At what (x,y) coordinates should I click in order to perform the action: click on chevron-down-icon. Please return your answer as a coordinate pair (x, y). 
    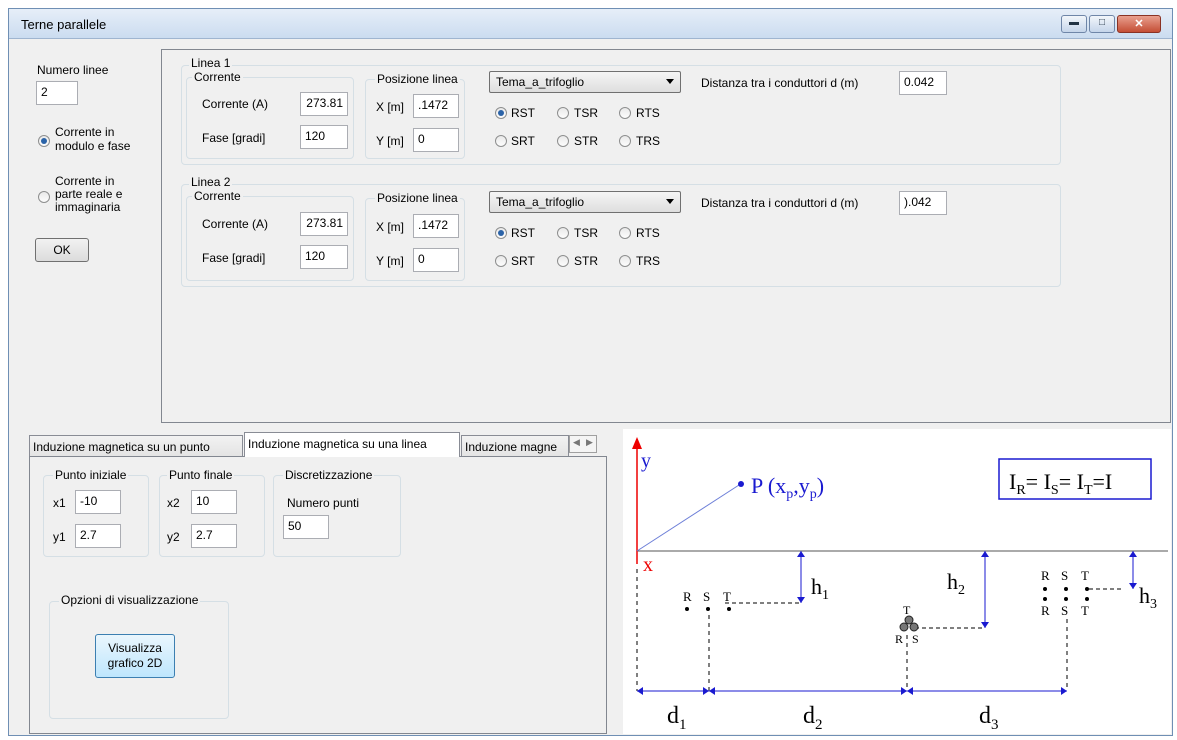
    Looking at the image, I should click on (670, 81).